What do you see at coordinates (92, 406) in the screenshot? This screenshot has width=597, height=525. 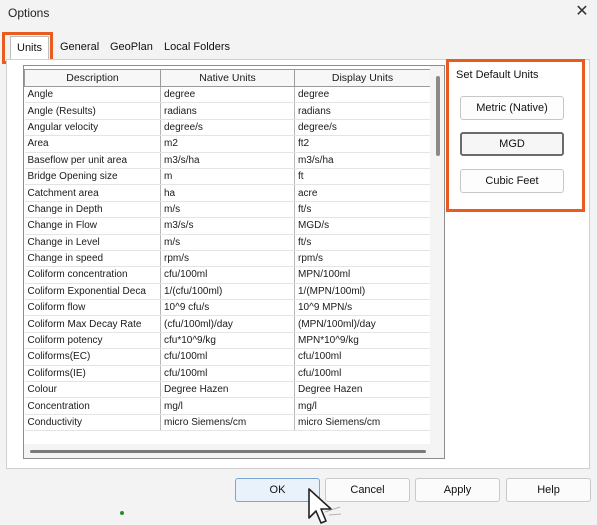 I see `cell-description: Concentration` at bounding box center [92, 406].